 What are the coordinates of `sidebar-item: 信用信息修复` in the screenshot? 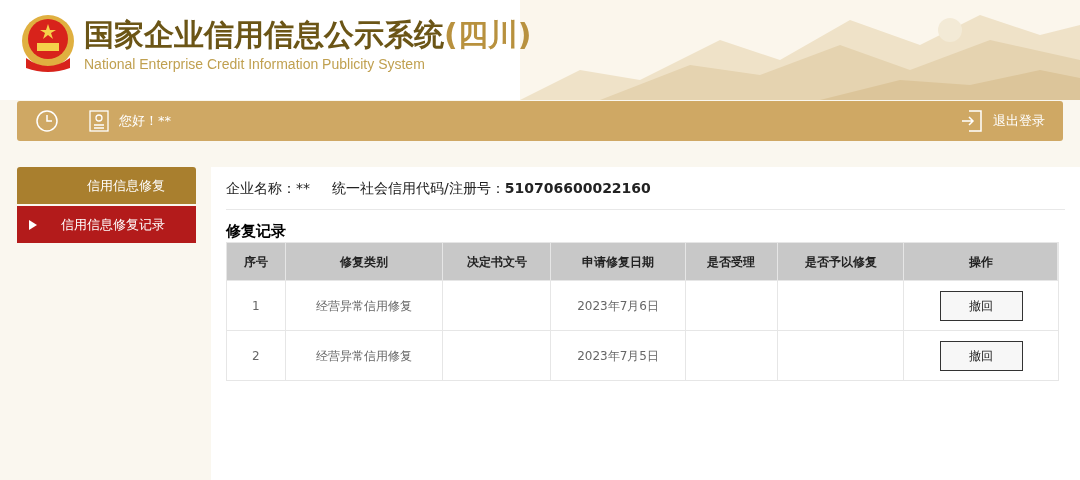 It's located at (106, 185).